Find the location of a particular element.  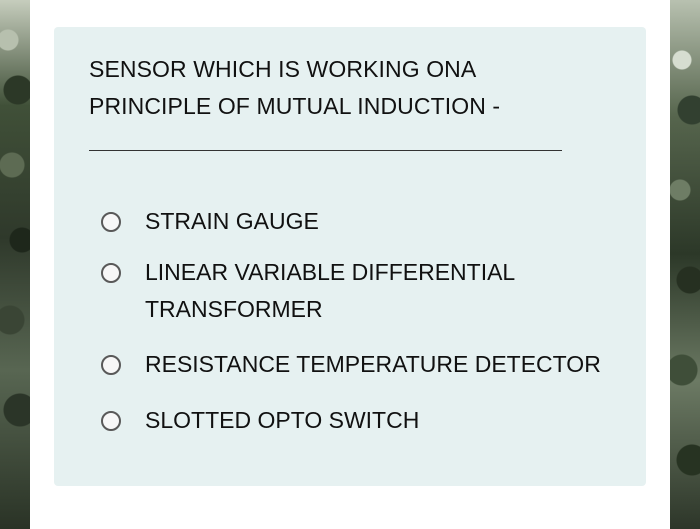

option-label-rtd: RESISTANCE TEMPERATURE DETECTOR is located at coordinates (385, 364).